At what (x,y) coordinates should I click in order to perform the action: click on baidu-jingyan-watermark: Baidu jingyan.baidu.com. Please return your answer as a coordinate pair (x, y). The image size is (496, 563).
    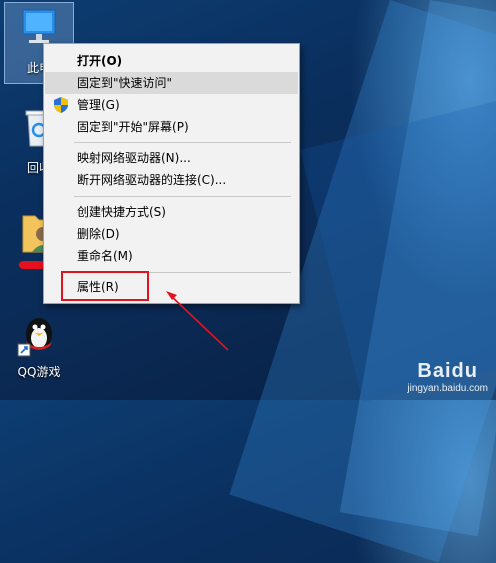
    Looking at the image, I should click on (447, 377).